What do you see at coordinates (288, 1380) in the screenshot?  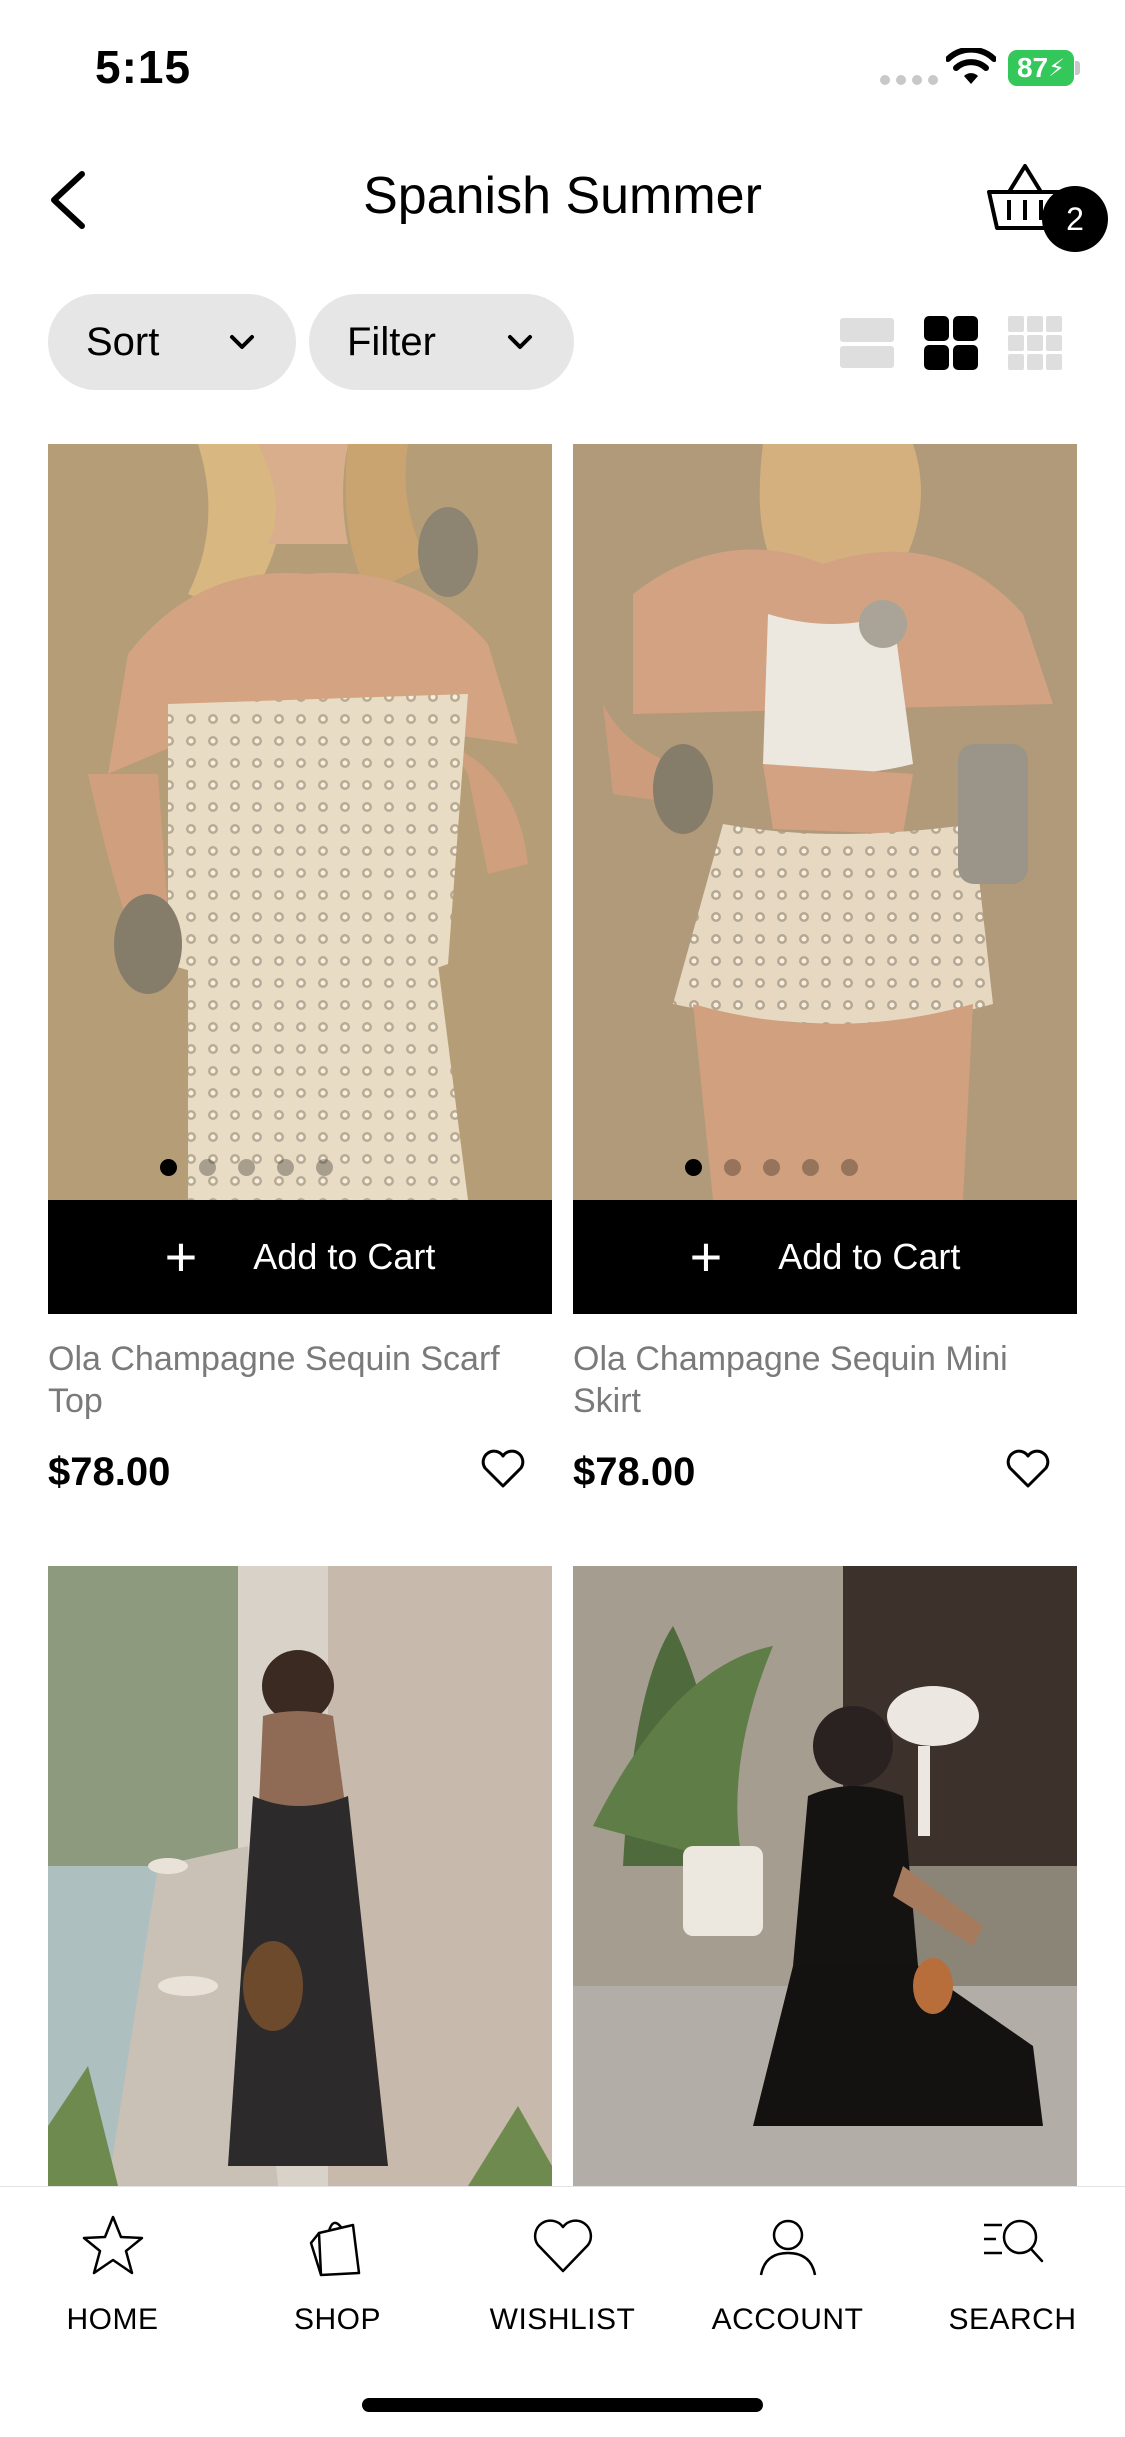 I see `product-name: Ola Champagne Sequin Scarf Top` at bounding box center [288, 1380].